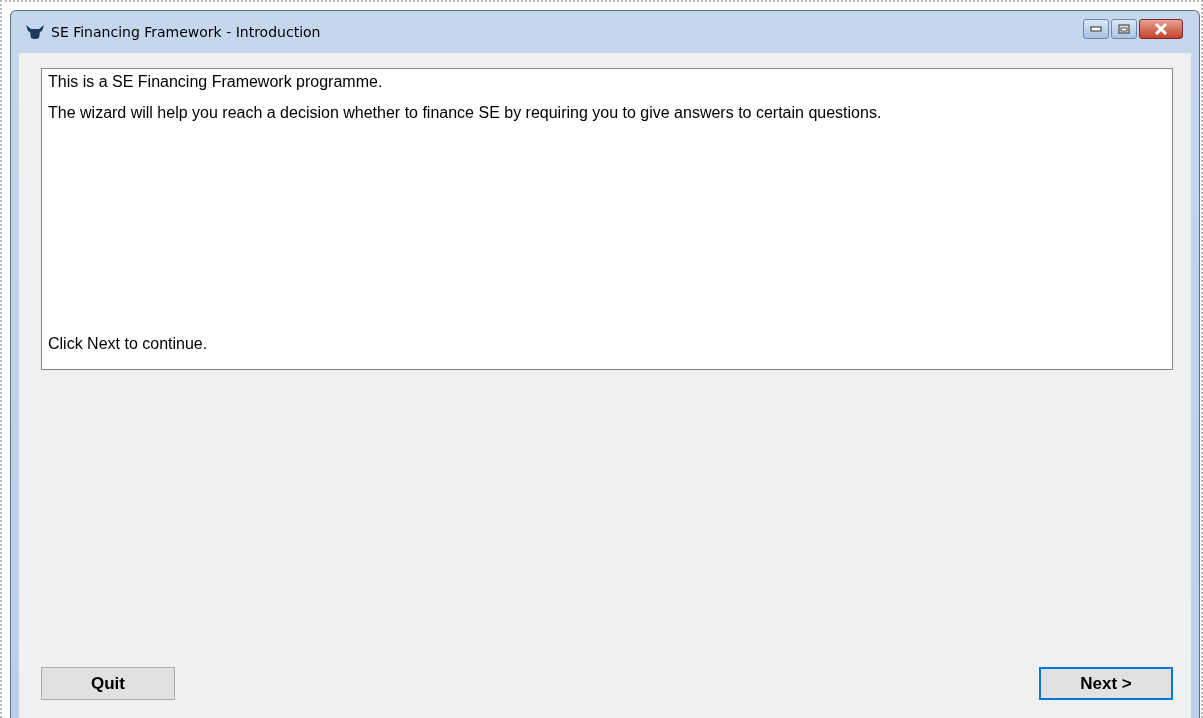  I want to click on minimize-icon, so click(1096, 29).